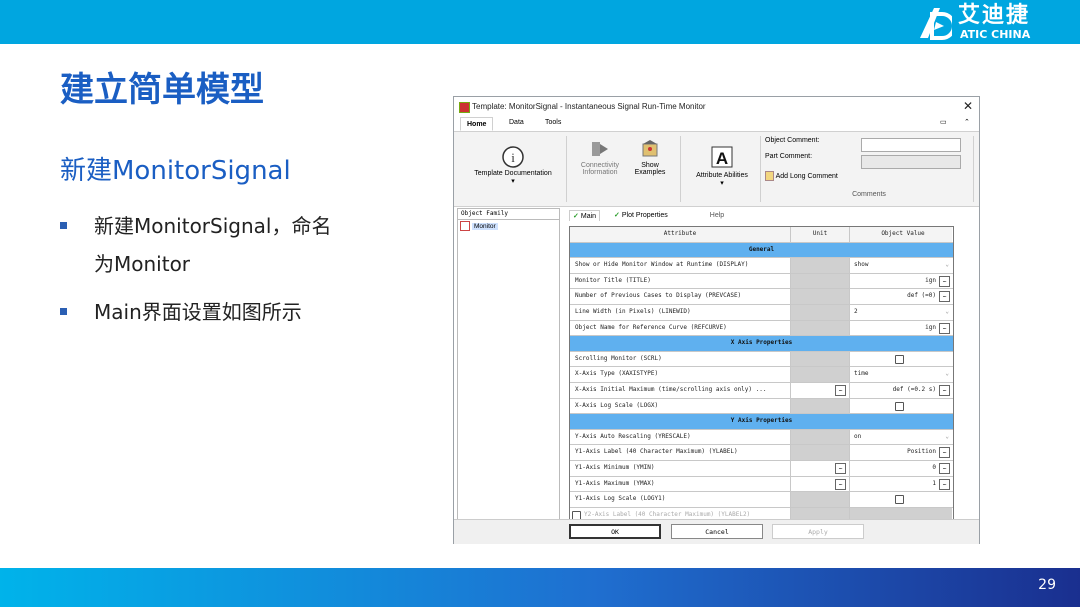  I want to click on chevron-up-icon: ⌃, so click(967, 122).